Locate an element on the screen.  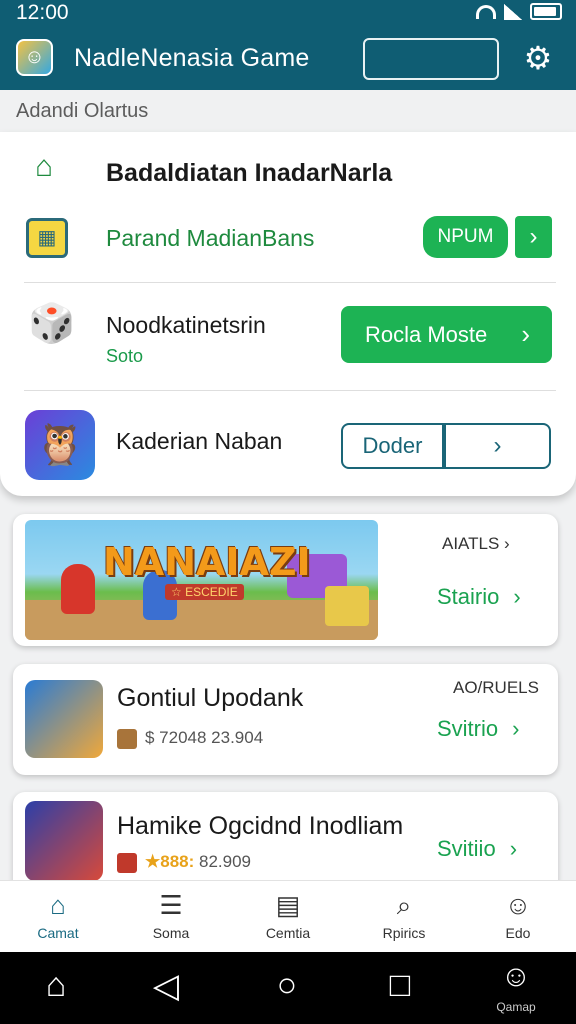
gear-icon: ⚙ is located at coordinates (538, 58).